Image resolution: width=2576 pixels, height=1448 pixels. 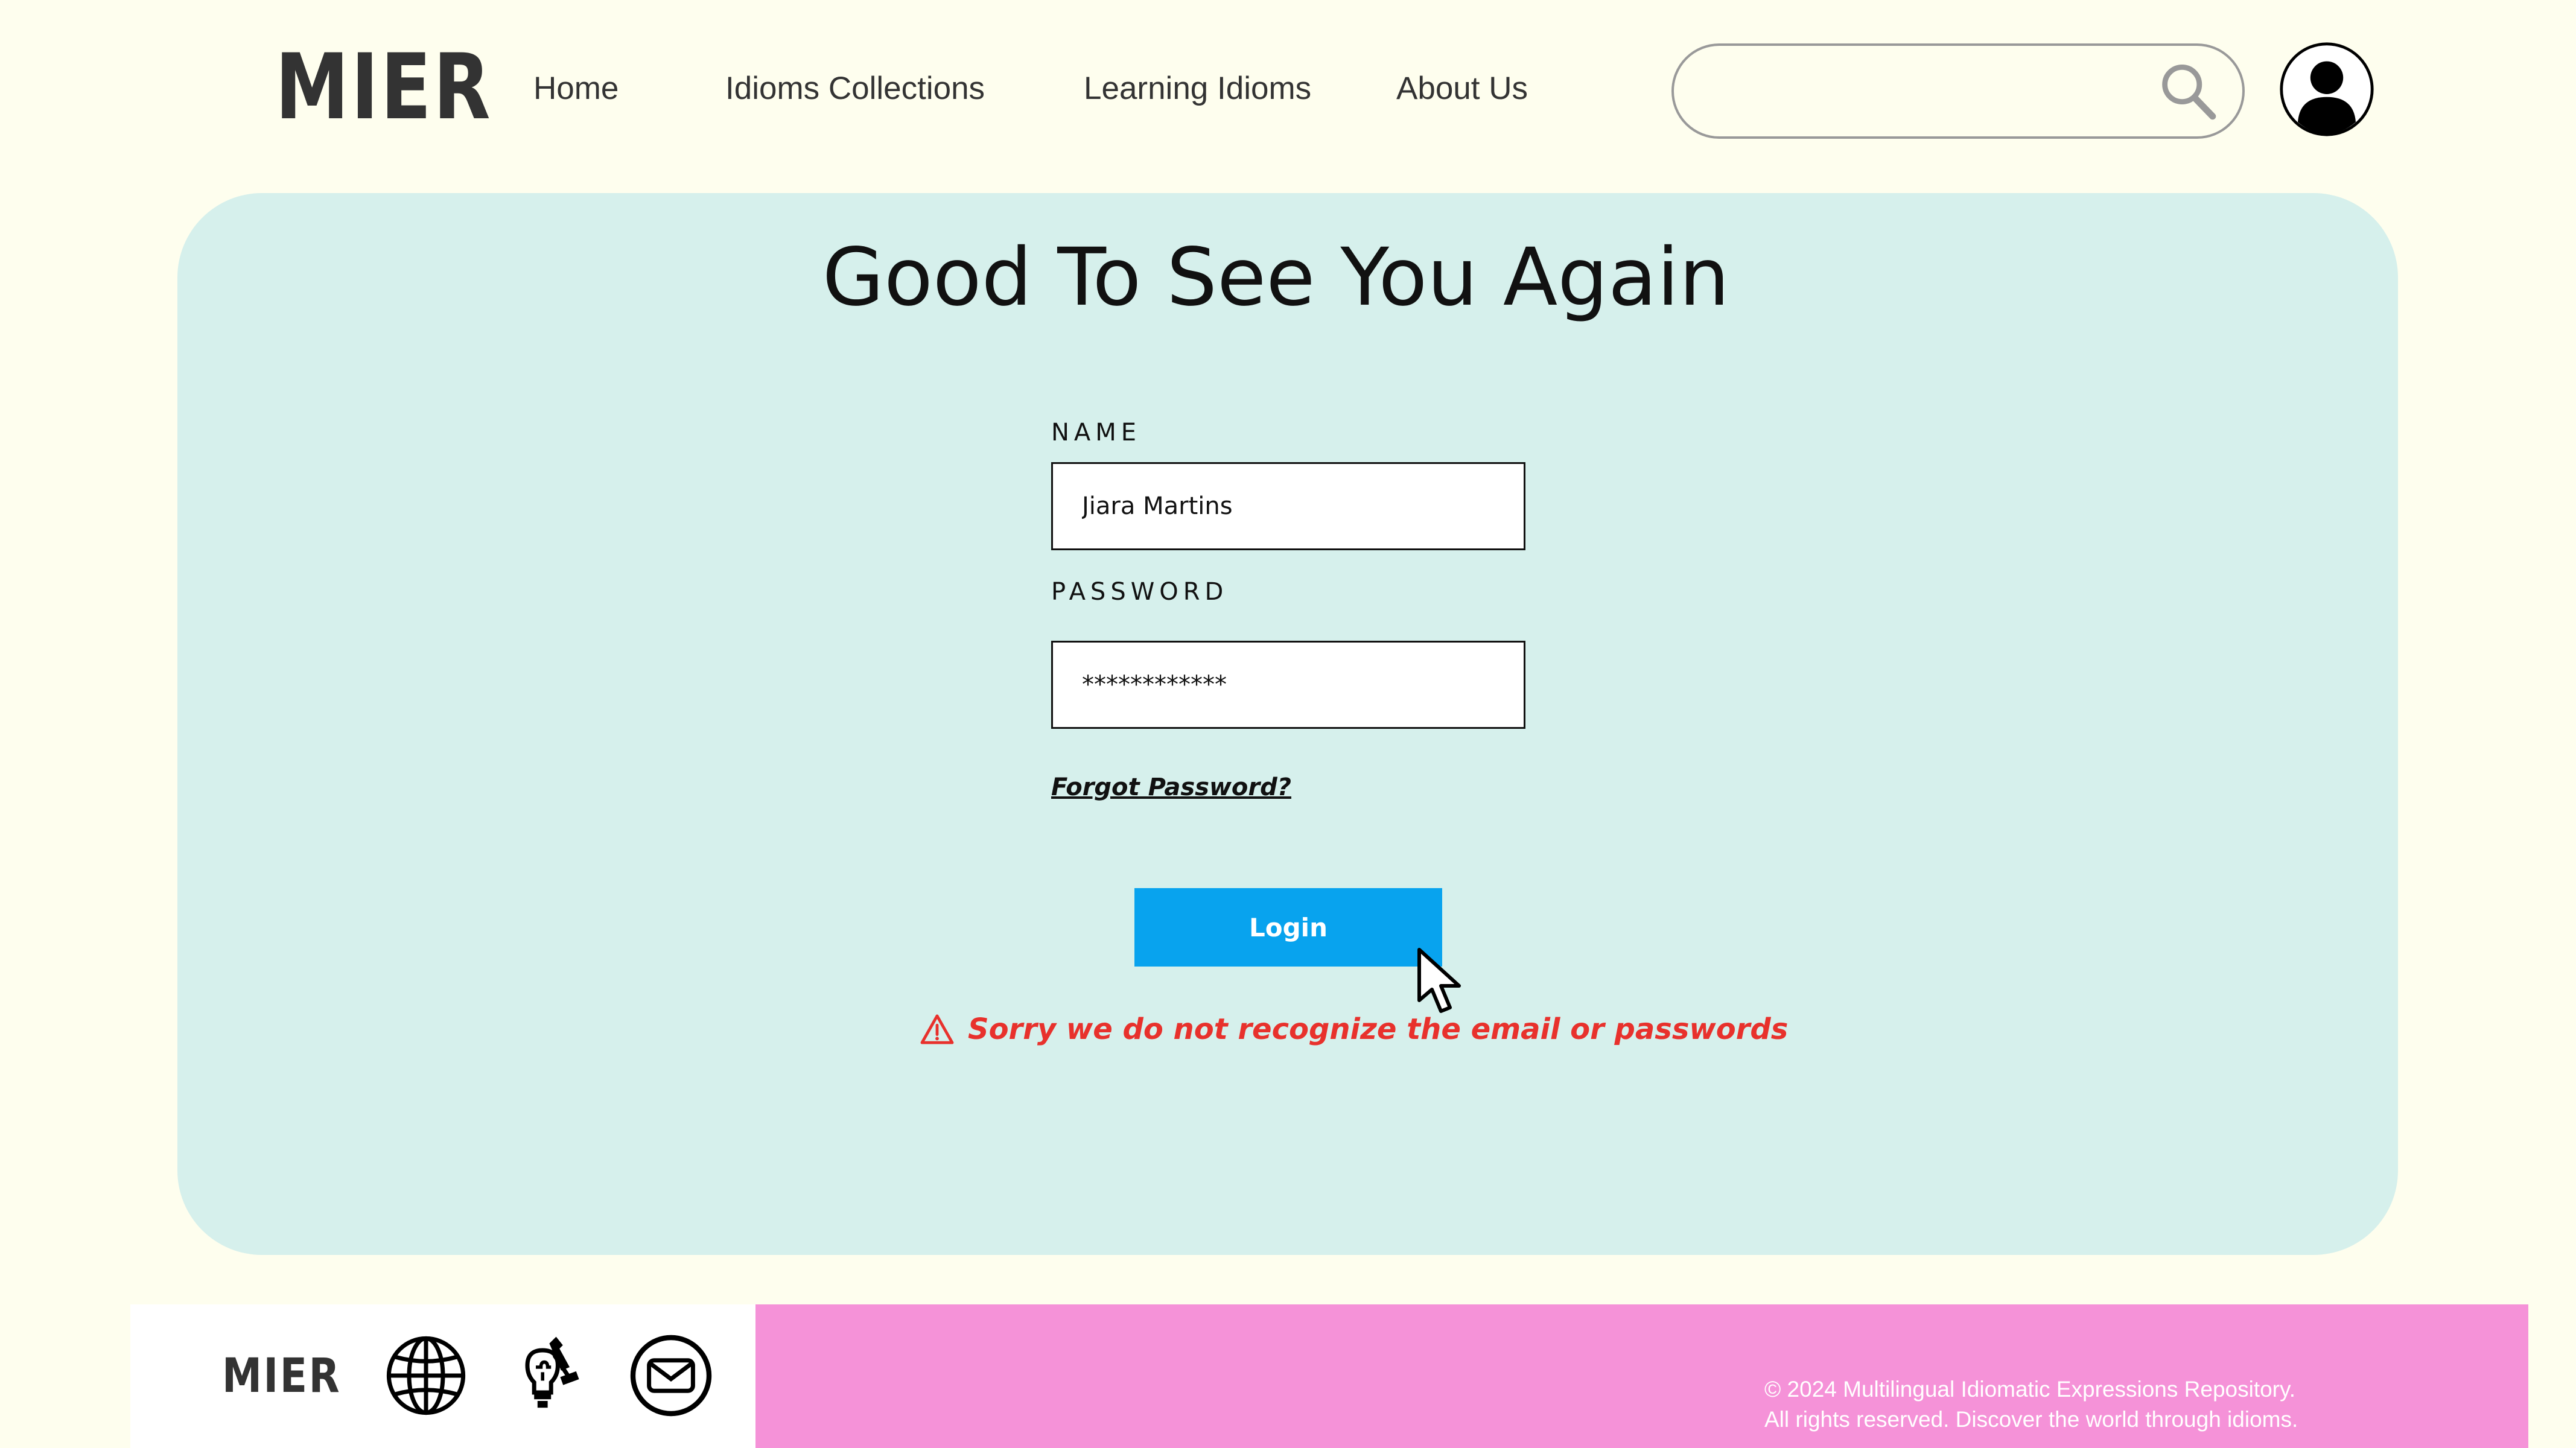 What do you see at coordinates (1288, 928) in the screenshot?
I see `login-button: Login` at bounding box center [1288, 928].